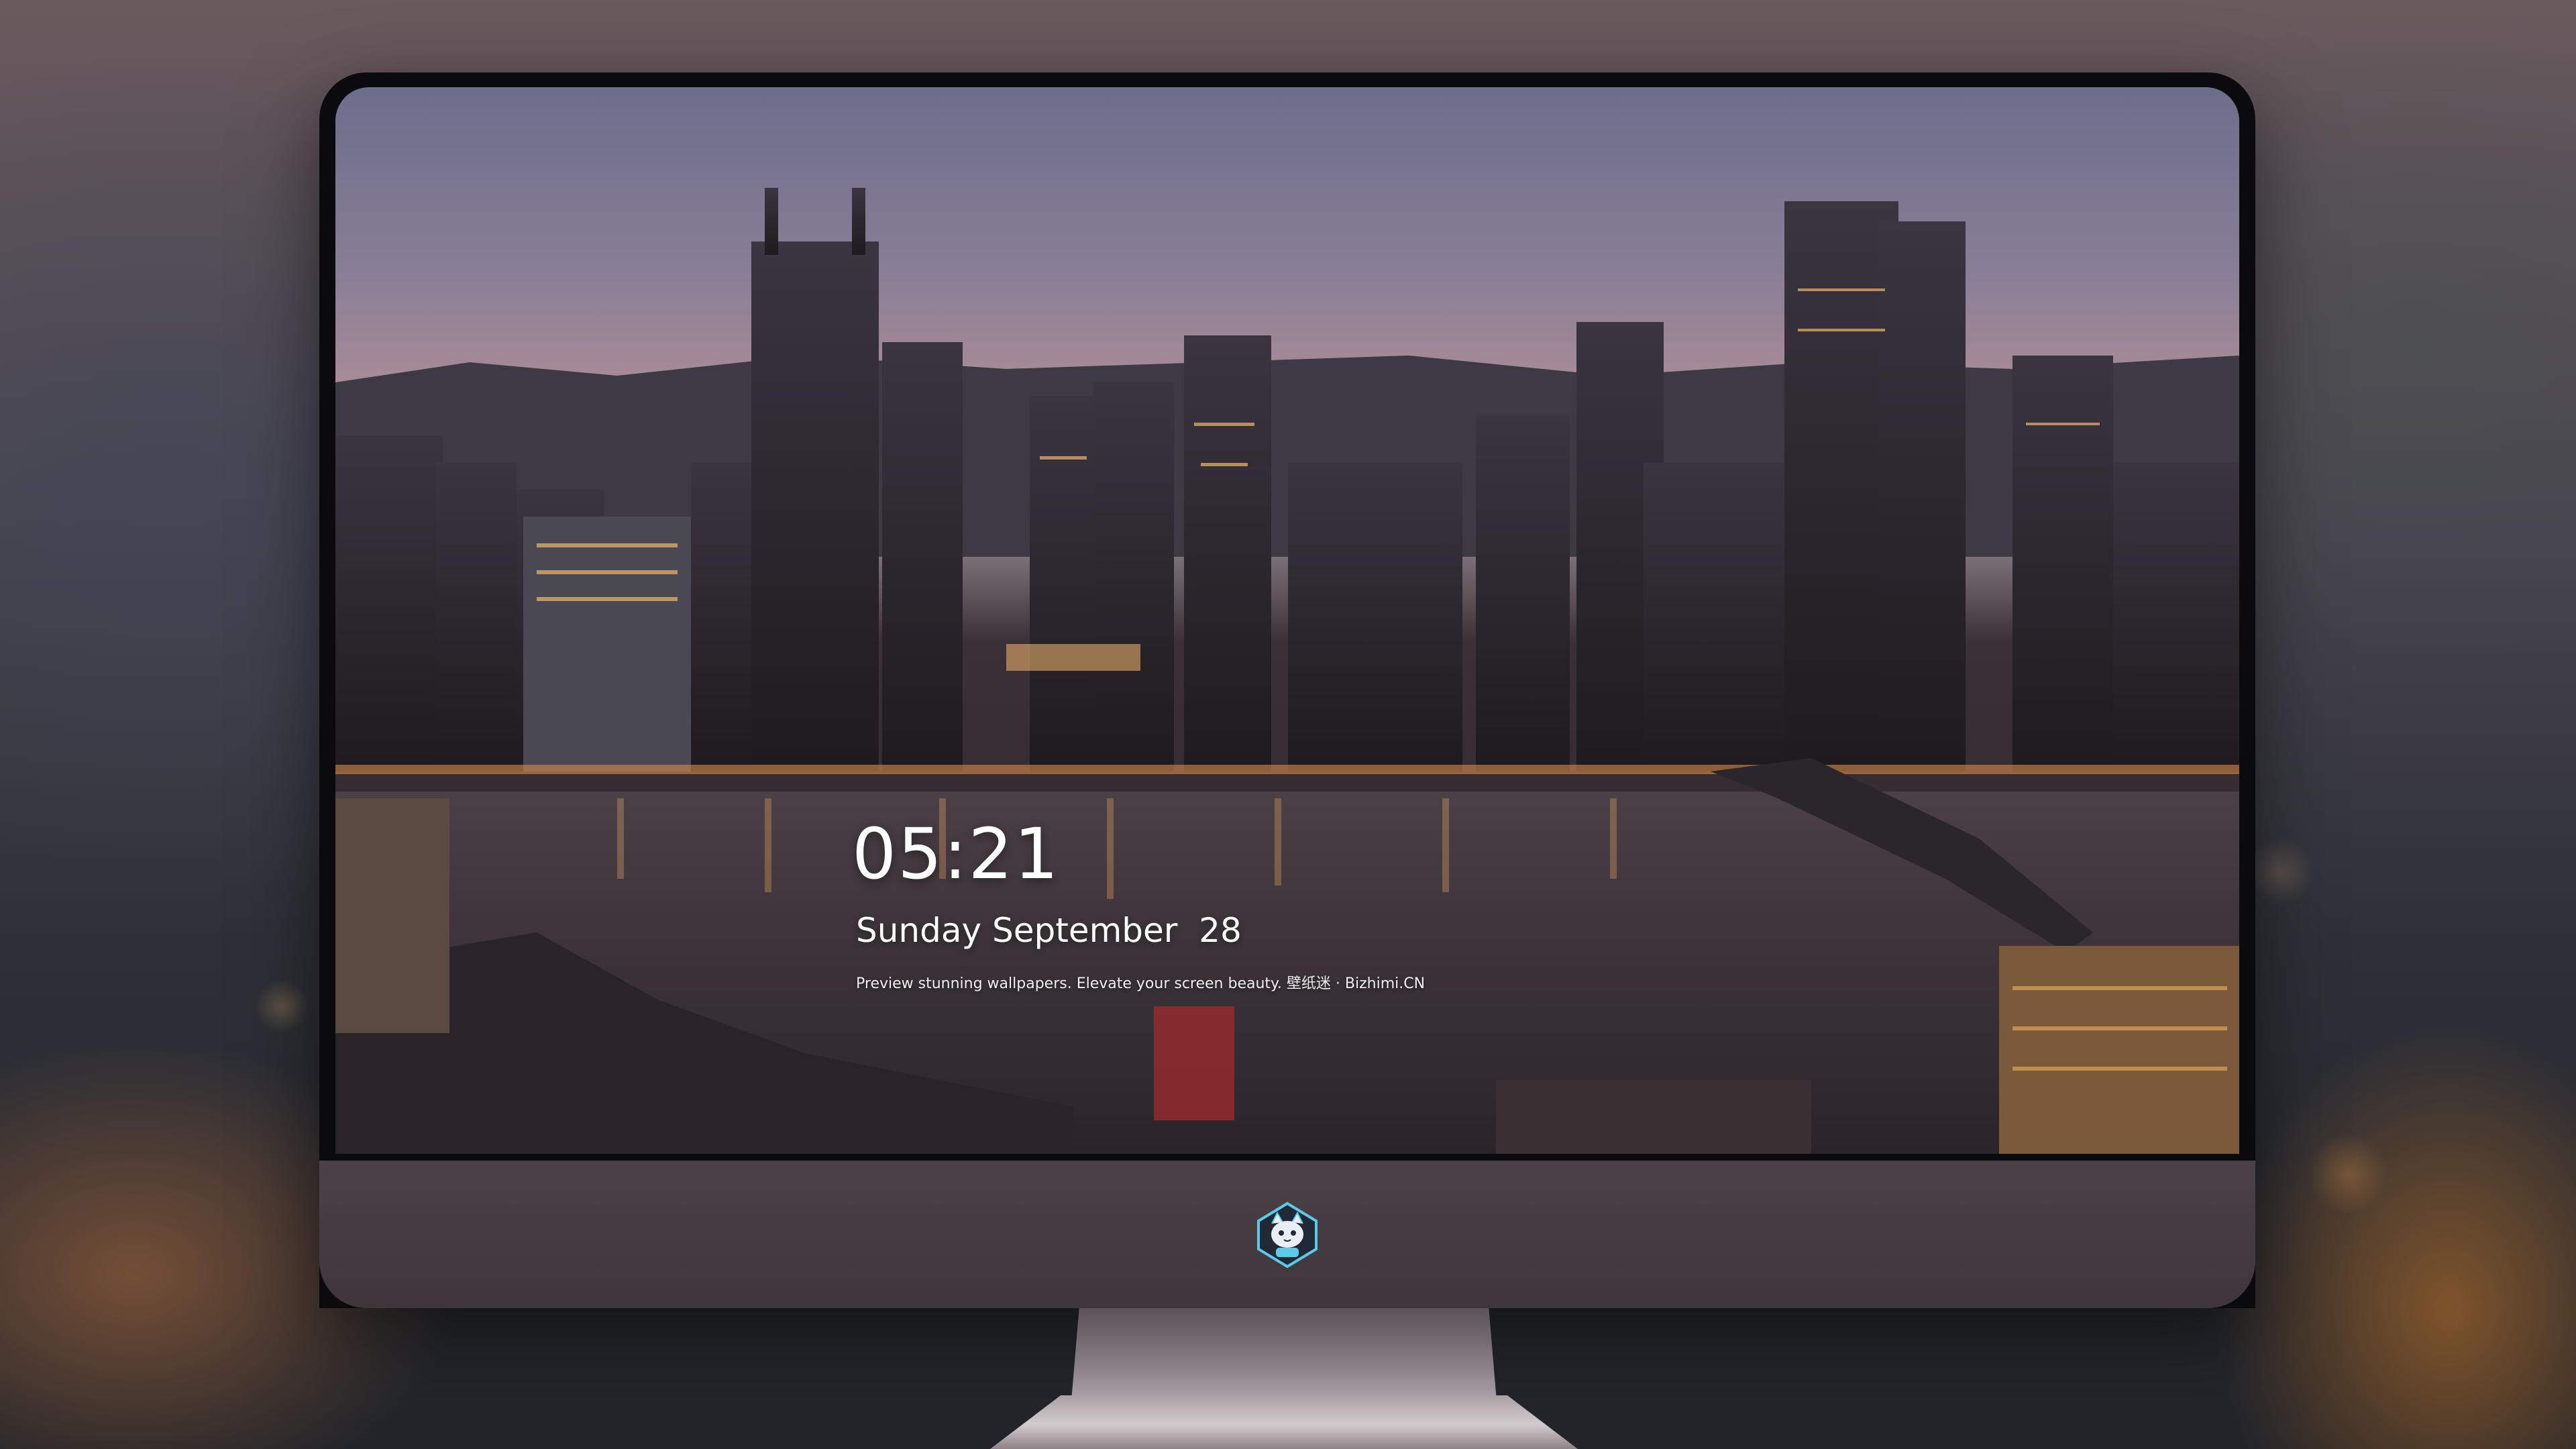 The image size is (2576, 1449). What do you see at coordinates (956, 854) in the screenshot?
I see `lock-screen-clock: 05:21` at bounding box center [956, 854].